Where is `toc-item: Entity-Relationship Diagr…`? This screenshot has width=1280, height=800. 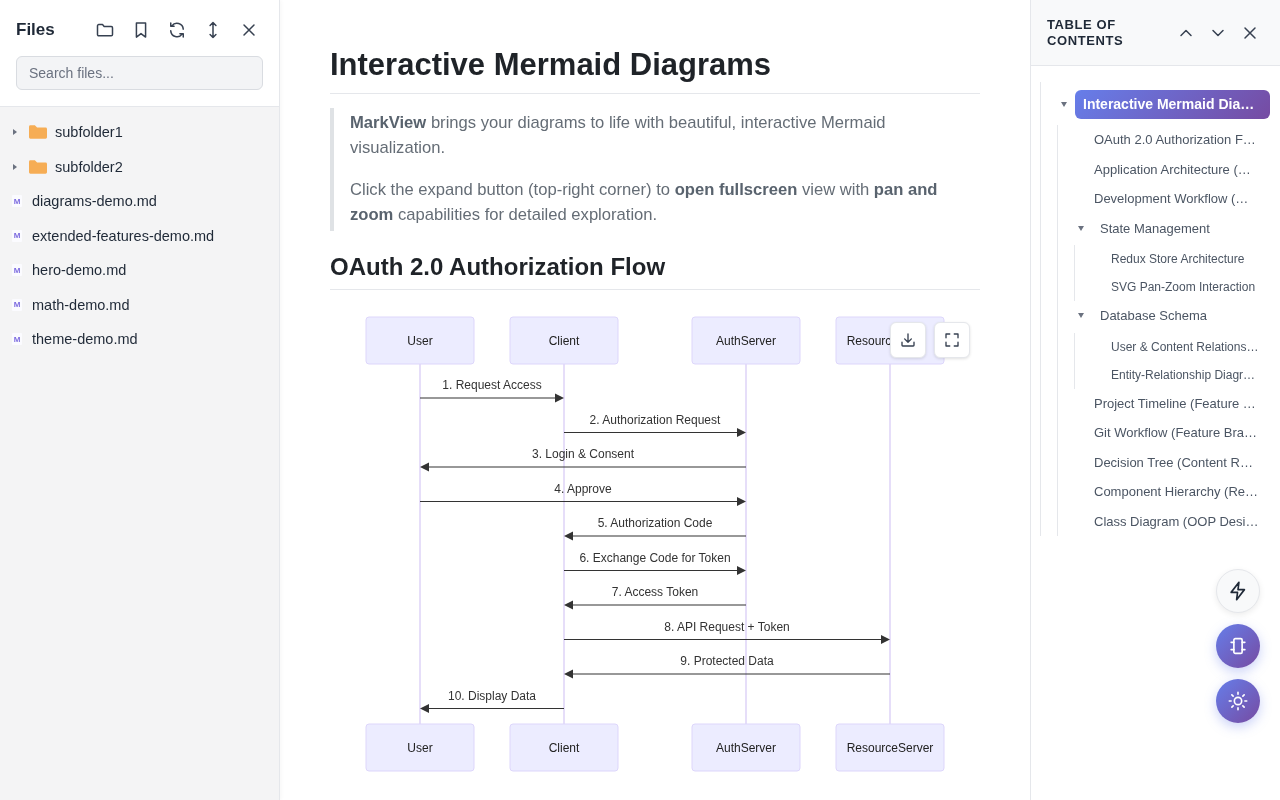
toc-item: Entity-Relationship Diagr… is located at coordinates (1183, 374).